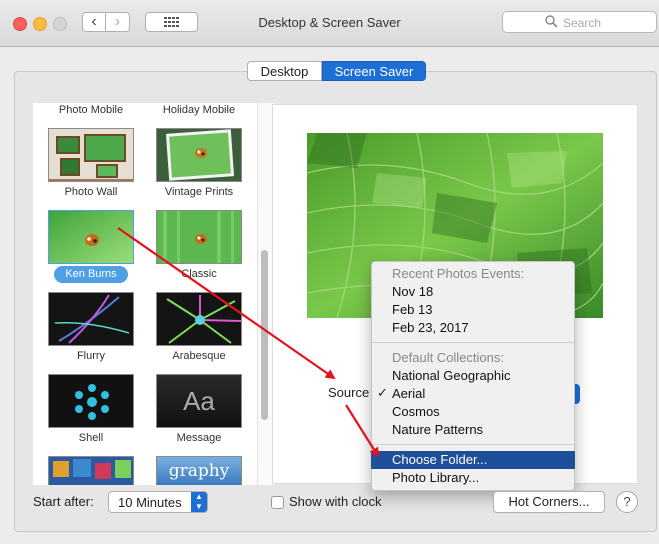 This screenshot has height=544, width=659. What do you see at coordinates (91, 356) in the screenshot?
I see `saver-label-flurry: Flurry` at bounding box center [91, 356].